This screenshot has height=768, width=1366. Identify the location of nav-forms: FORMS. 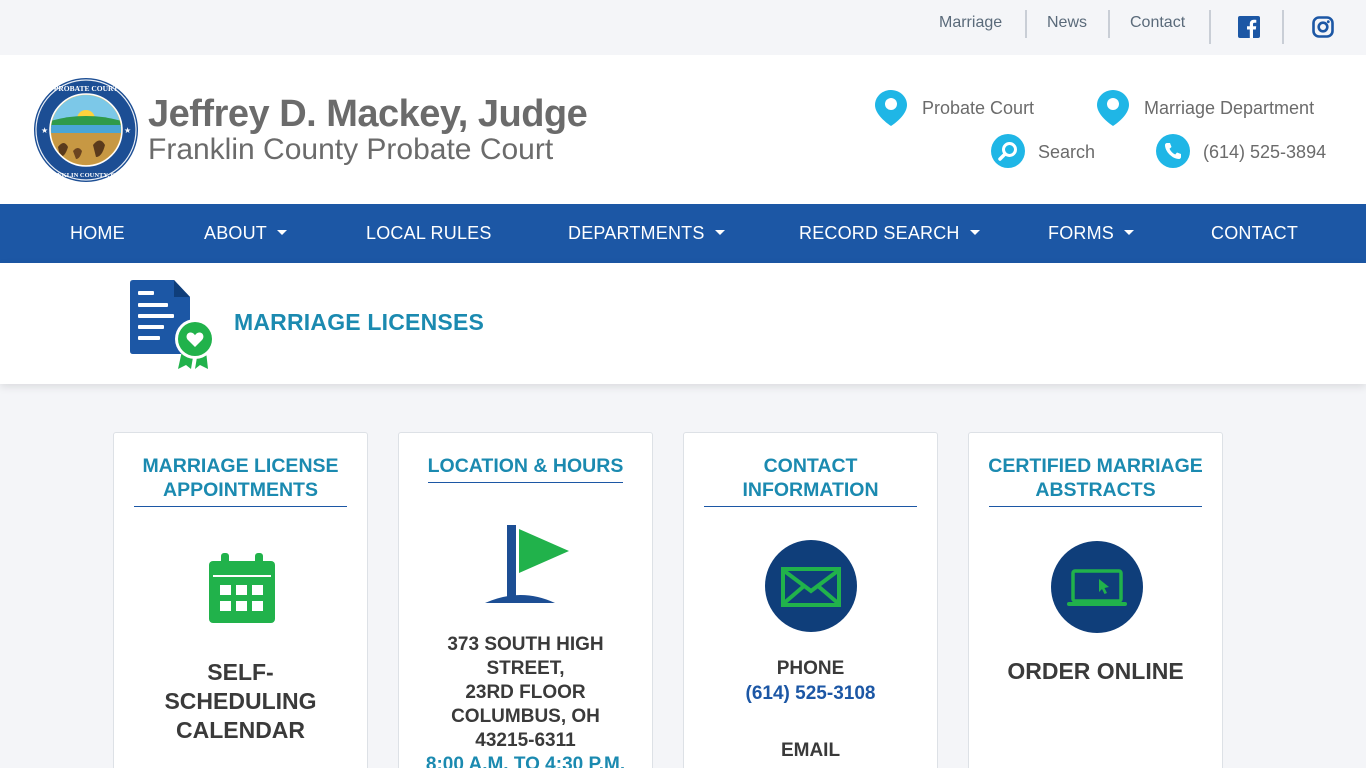
(1091, 233).